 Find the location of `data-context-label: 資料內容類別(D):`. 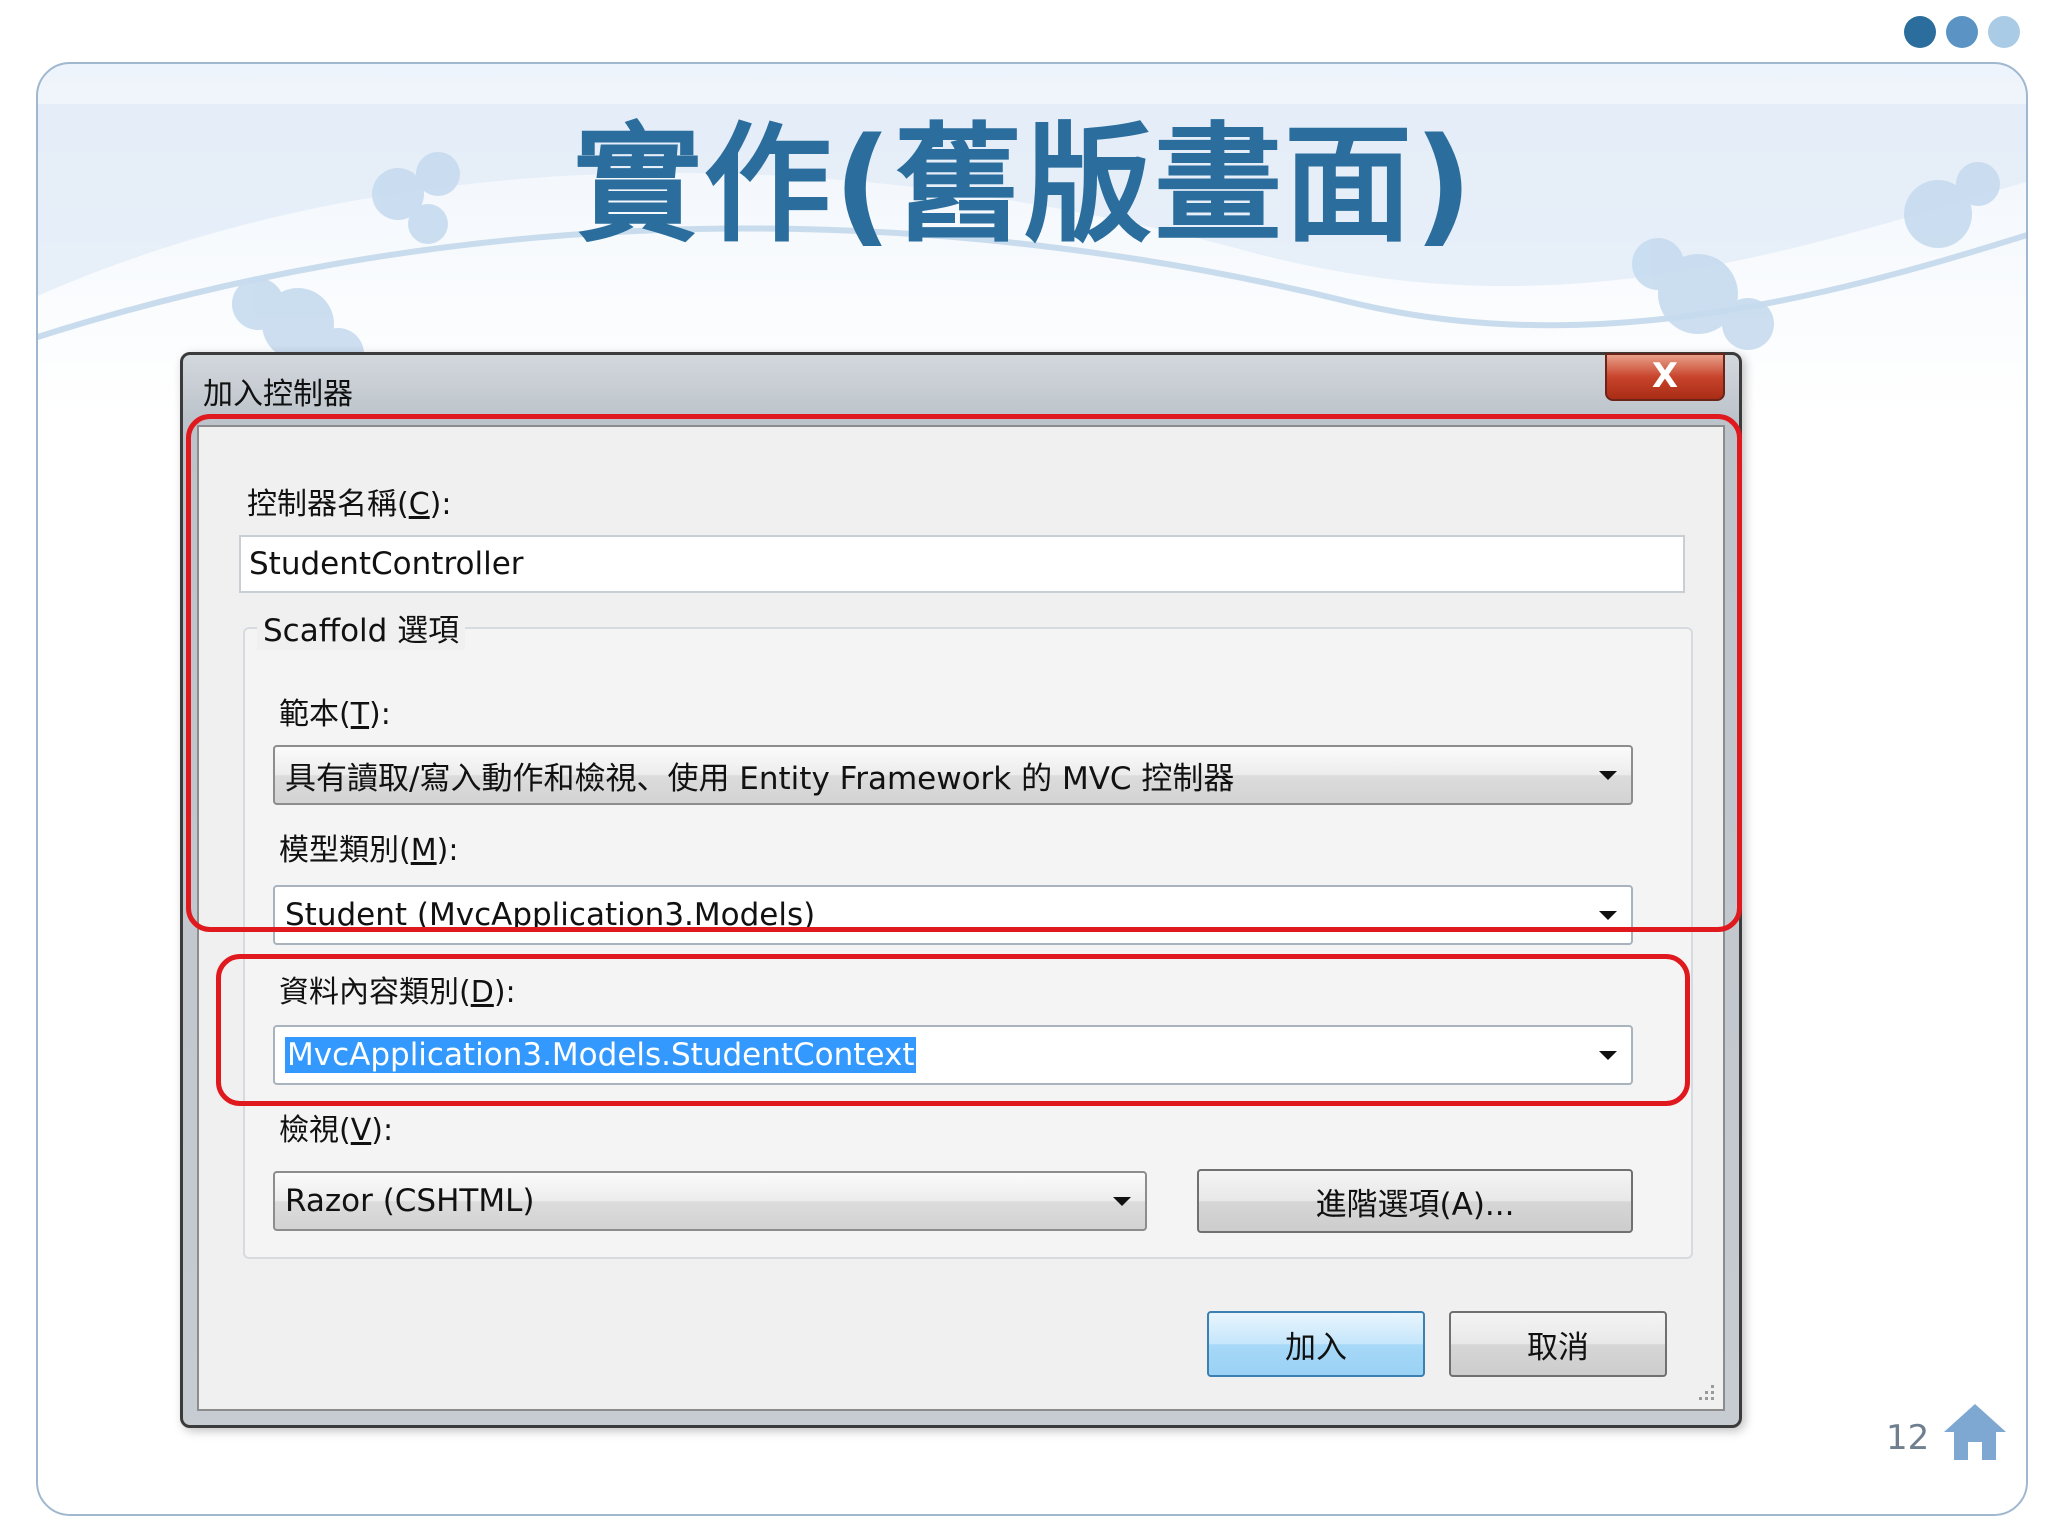

data-context-label: 資料內容類別(D): is located at coordinates (397, 992).